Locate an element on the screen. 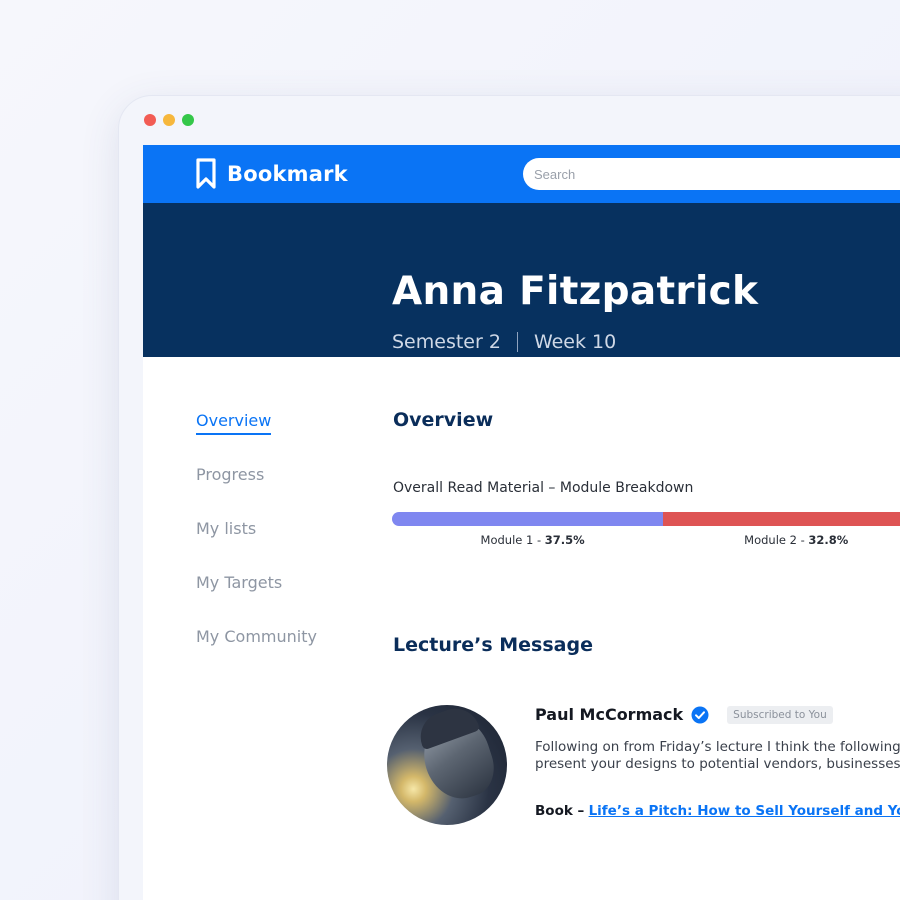 The width and height of the screenshot is (900, 900). window-controls is located at coordinates (169, 120).